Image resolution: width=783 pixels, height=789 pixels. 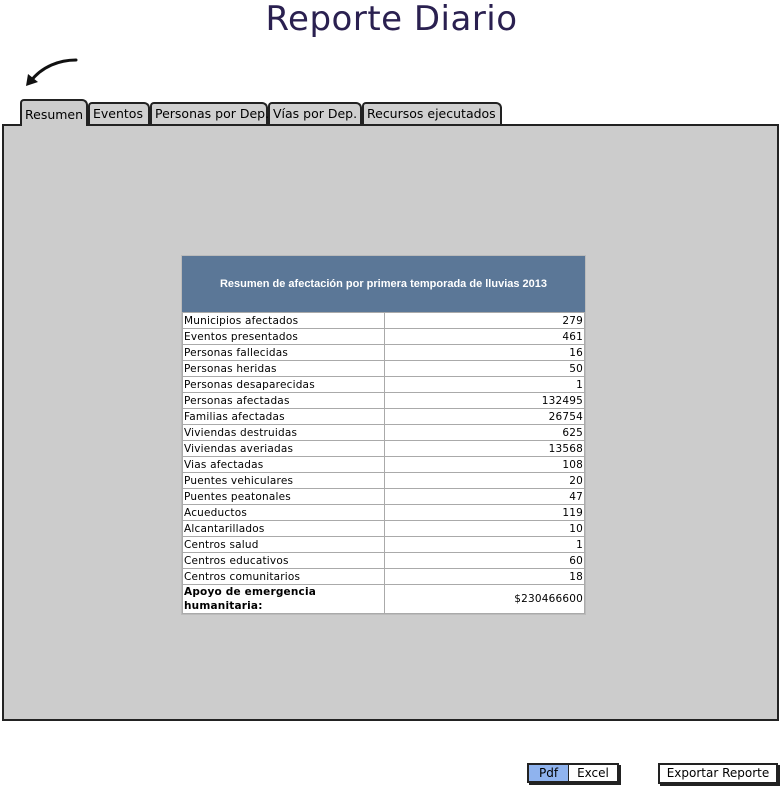 What do you see at coordinates (283, 528) in the screenshot?
I see `row-label: Alcantarillados` at bounding box center [283, 528].